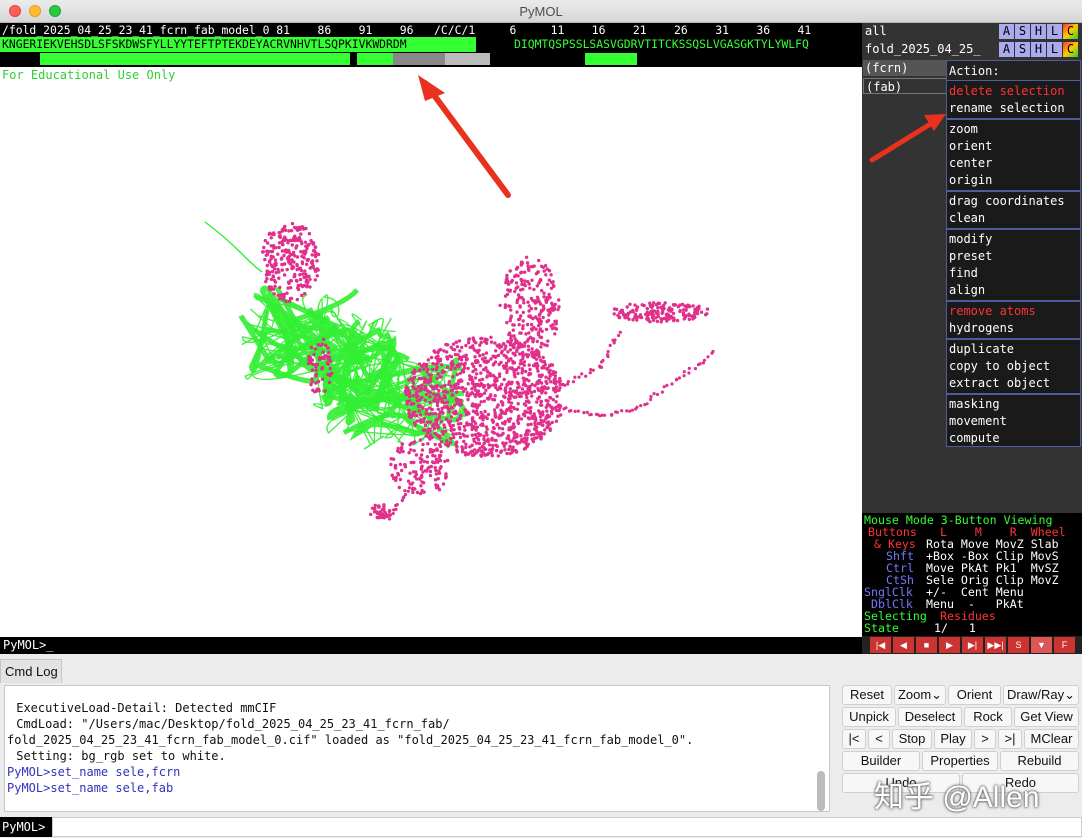 The height and width of the screenshot is (838, 1082). Describe the element at coordinates (970, 256) in the screenshot. I see `menu-preset: preset` at that location.